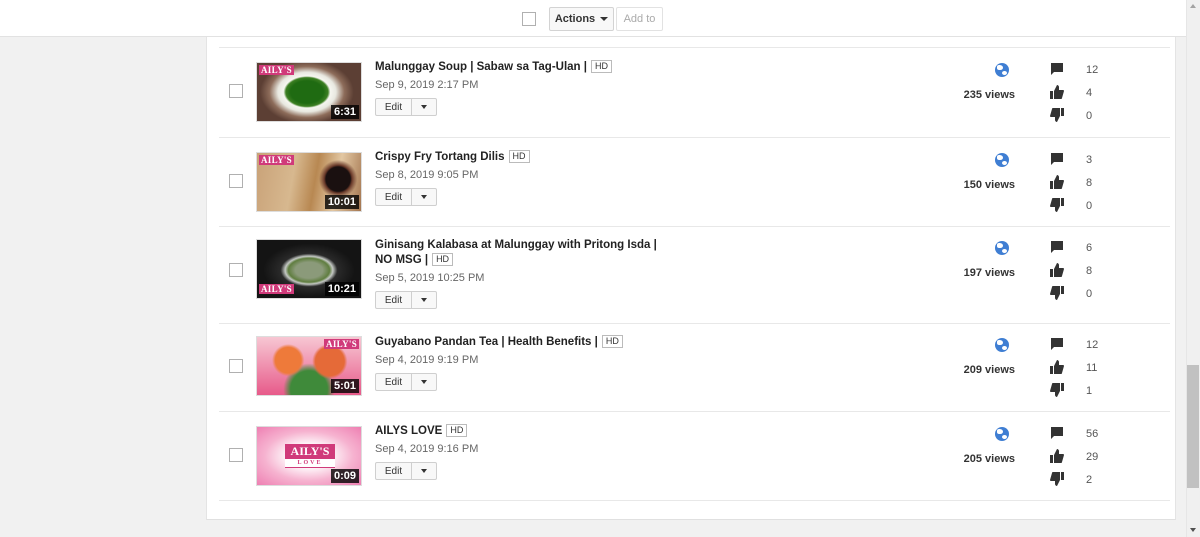 The image size is (1200, 537). I want to click on video-thumbnail: AILY'S 10:21, so click(309, 269).